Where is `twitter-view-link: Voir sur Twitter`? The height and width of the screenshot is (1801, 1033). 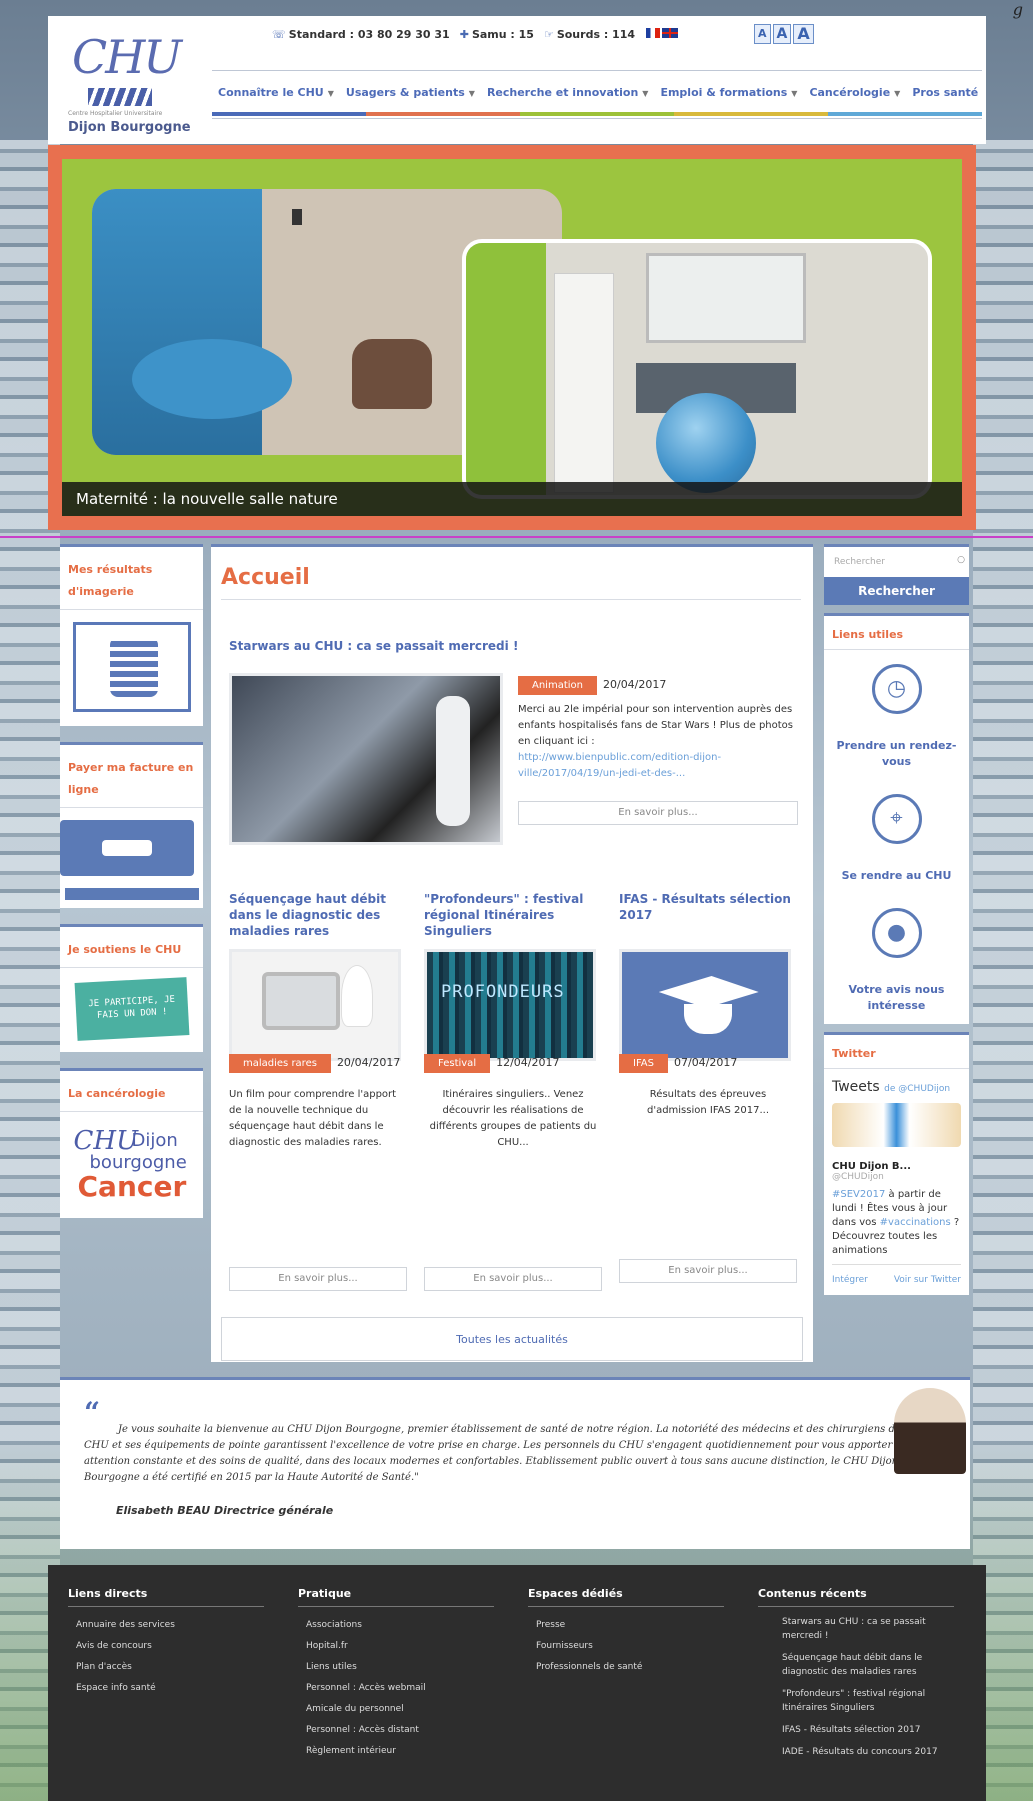
twitter-view-link: Voir sur Twitter is located at coordinates (927, 1280).